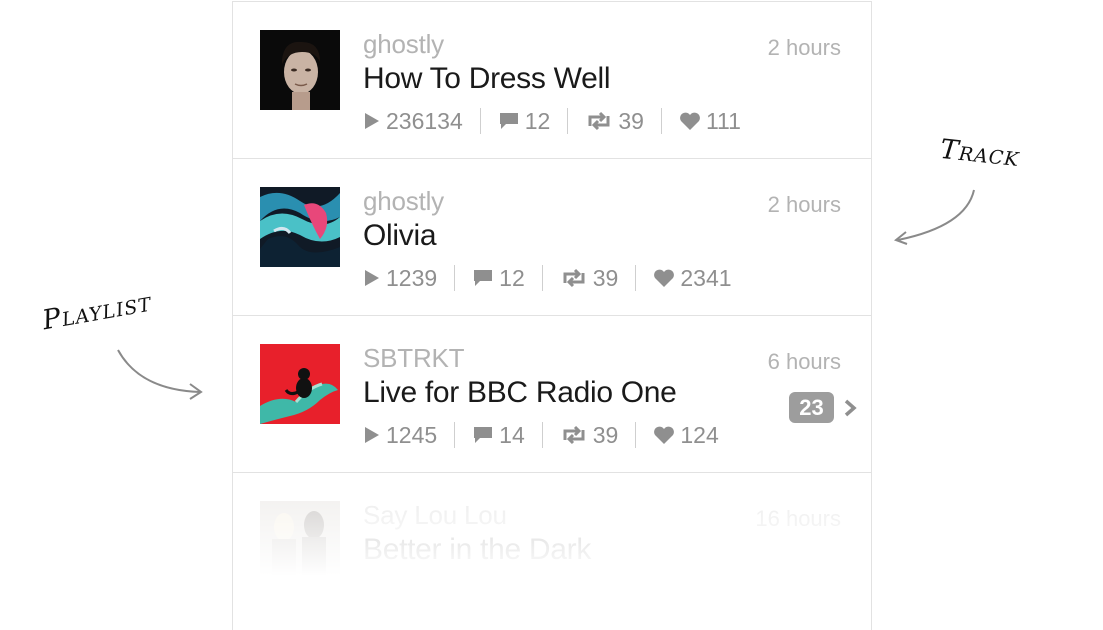 This screenshot has height=630, width=1103. I want to click on play-count-value: 236134, so click(424, 120).